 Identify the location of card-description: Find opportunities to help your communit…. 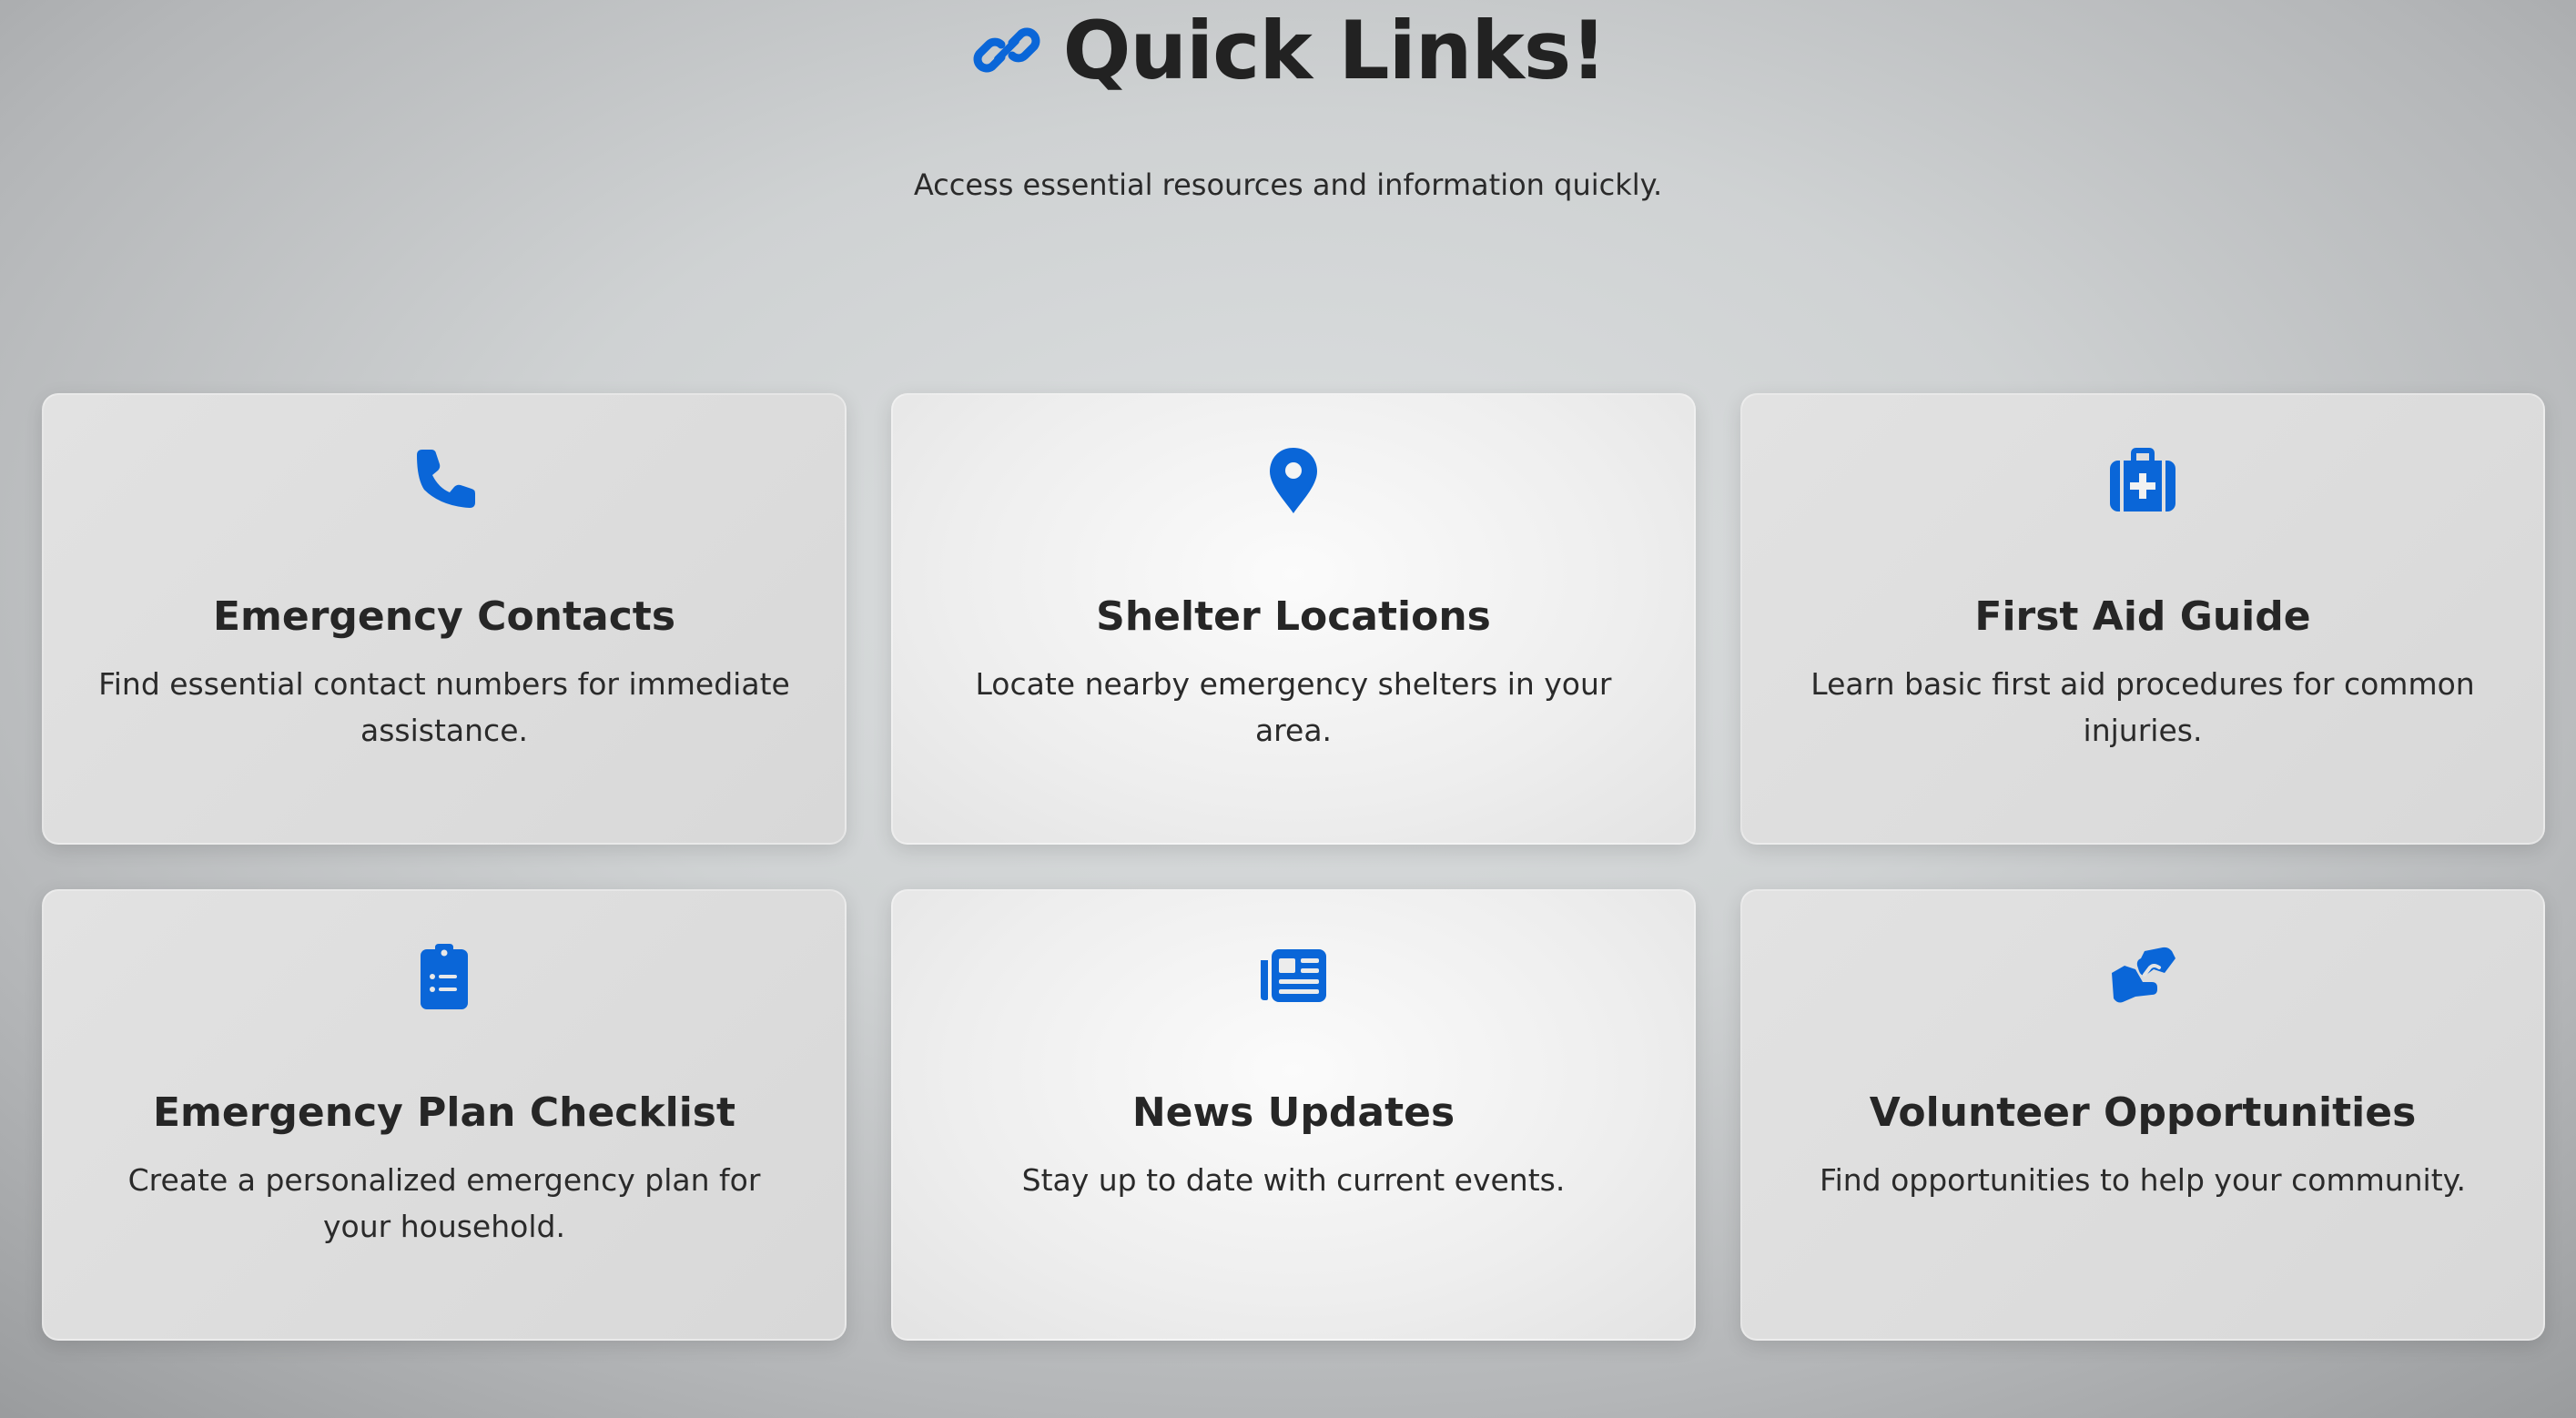
(2143, 1180).